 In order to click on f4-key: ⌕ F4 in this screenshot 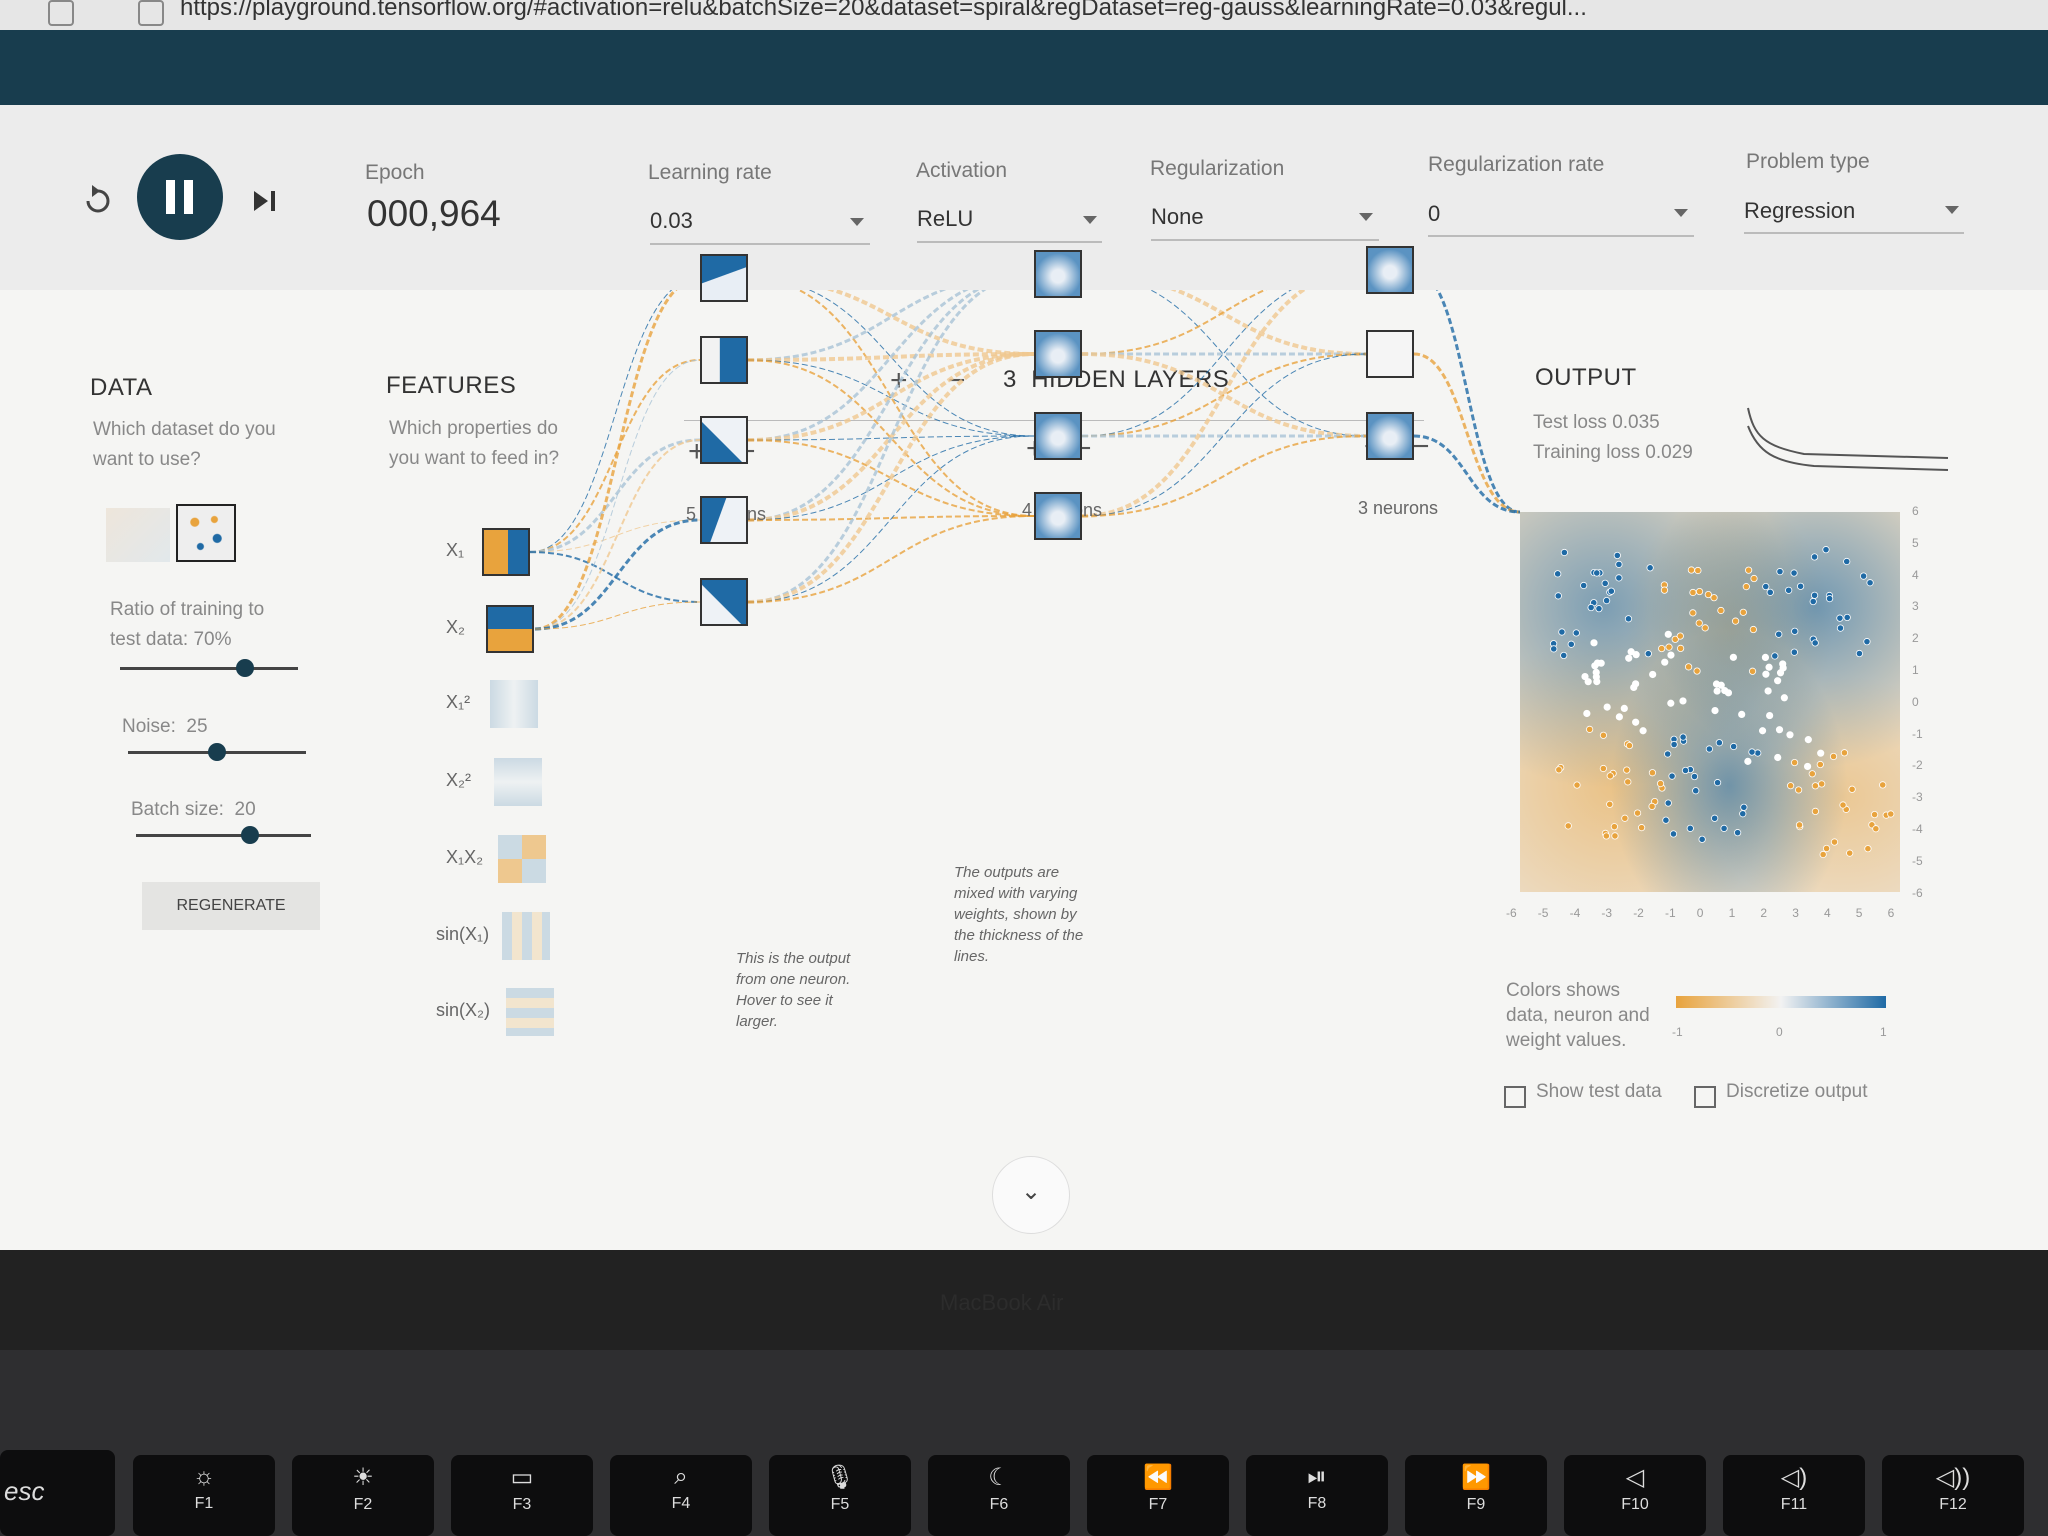, I will do `click(681, 1495)`.